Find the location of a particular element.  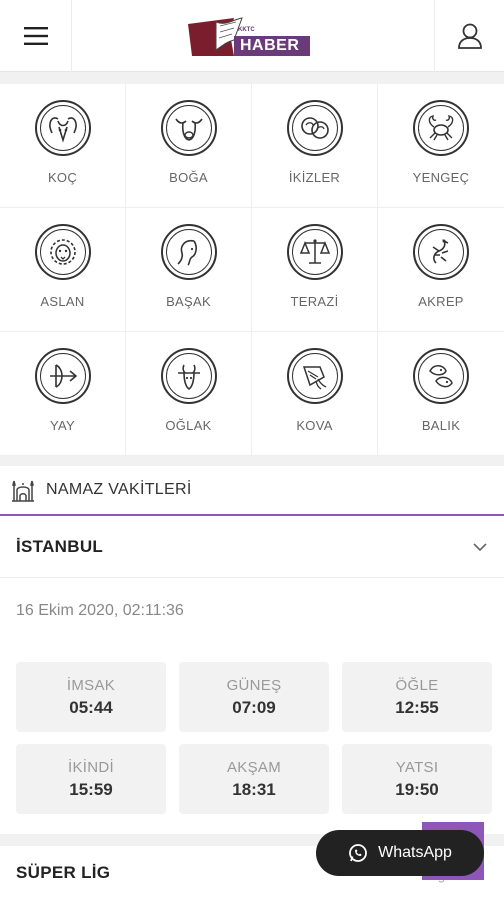

zodiac-label: AKREP is located at coordinates (441, 301).